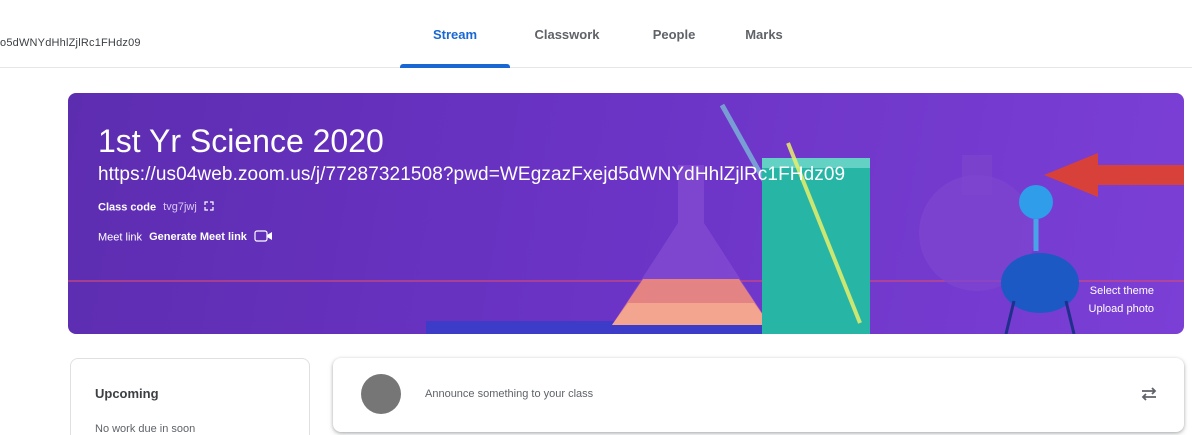 This screenshot has height=435, width=1192. I want to click on tab-classwork: Classwork, so click(567, 34).